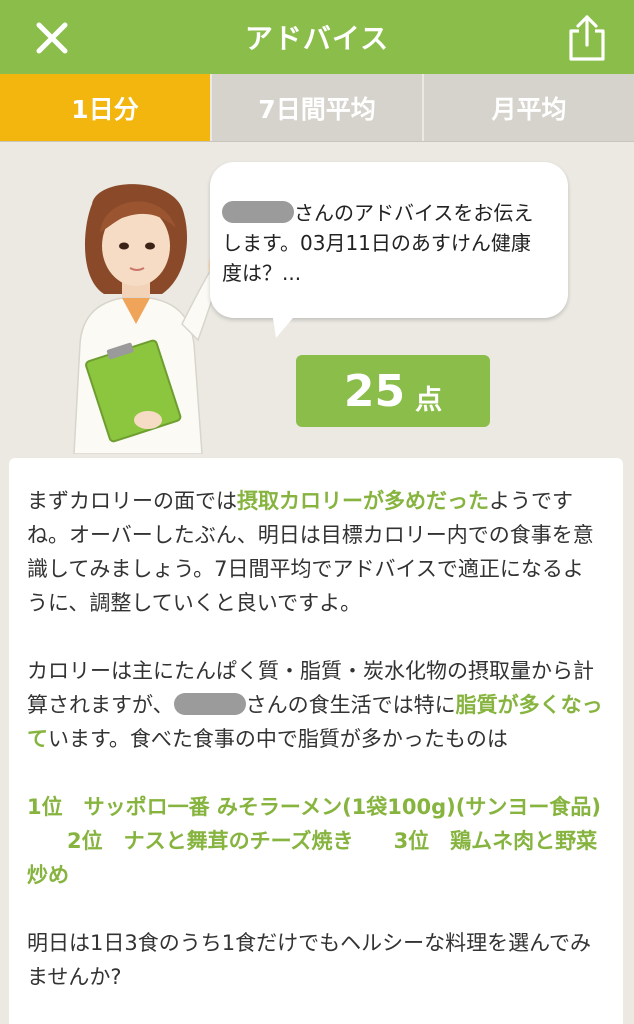 This screenshot has width=634, height=1024. Describe the element at coordinates (132, 501) in the screenshot. I see `advice-text: まずカロリーの面では` at that location.